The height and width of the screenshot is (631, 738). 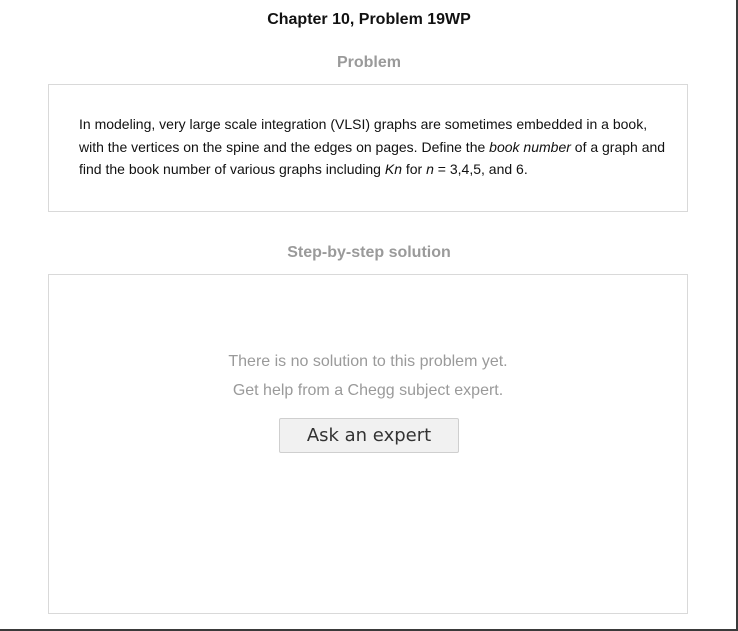 I want to click on problem-term-n: n, so click(x=430, y=169).